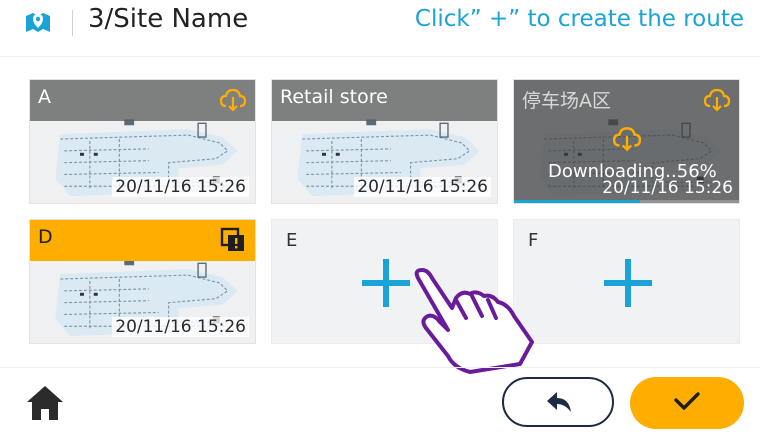 The image size is (760, 435). What do you see at coordinates (168, 19) in the screenshot?
I see `page-title: 3/Site Name` at bounding box center [168, 19].